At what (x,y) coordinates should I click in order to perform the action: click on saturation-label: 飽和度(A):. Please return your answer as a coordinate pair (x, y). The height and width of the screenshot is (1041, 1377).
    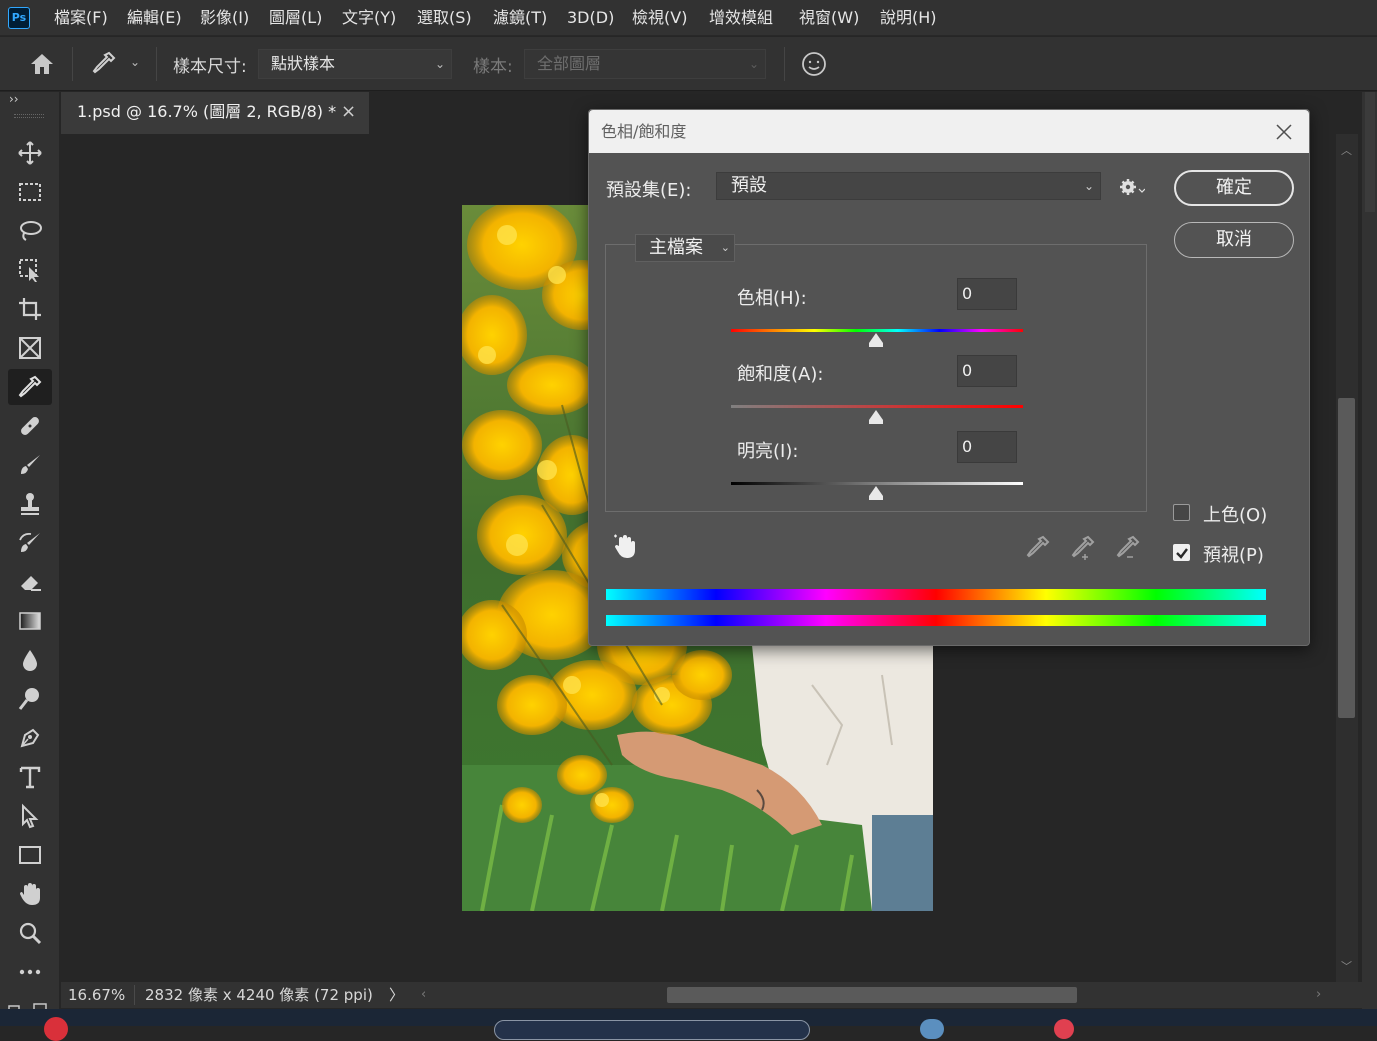
    Looking at the image, I should click on (780, 374).